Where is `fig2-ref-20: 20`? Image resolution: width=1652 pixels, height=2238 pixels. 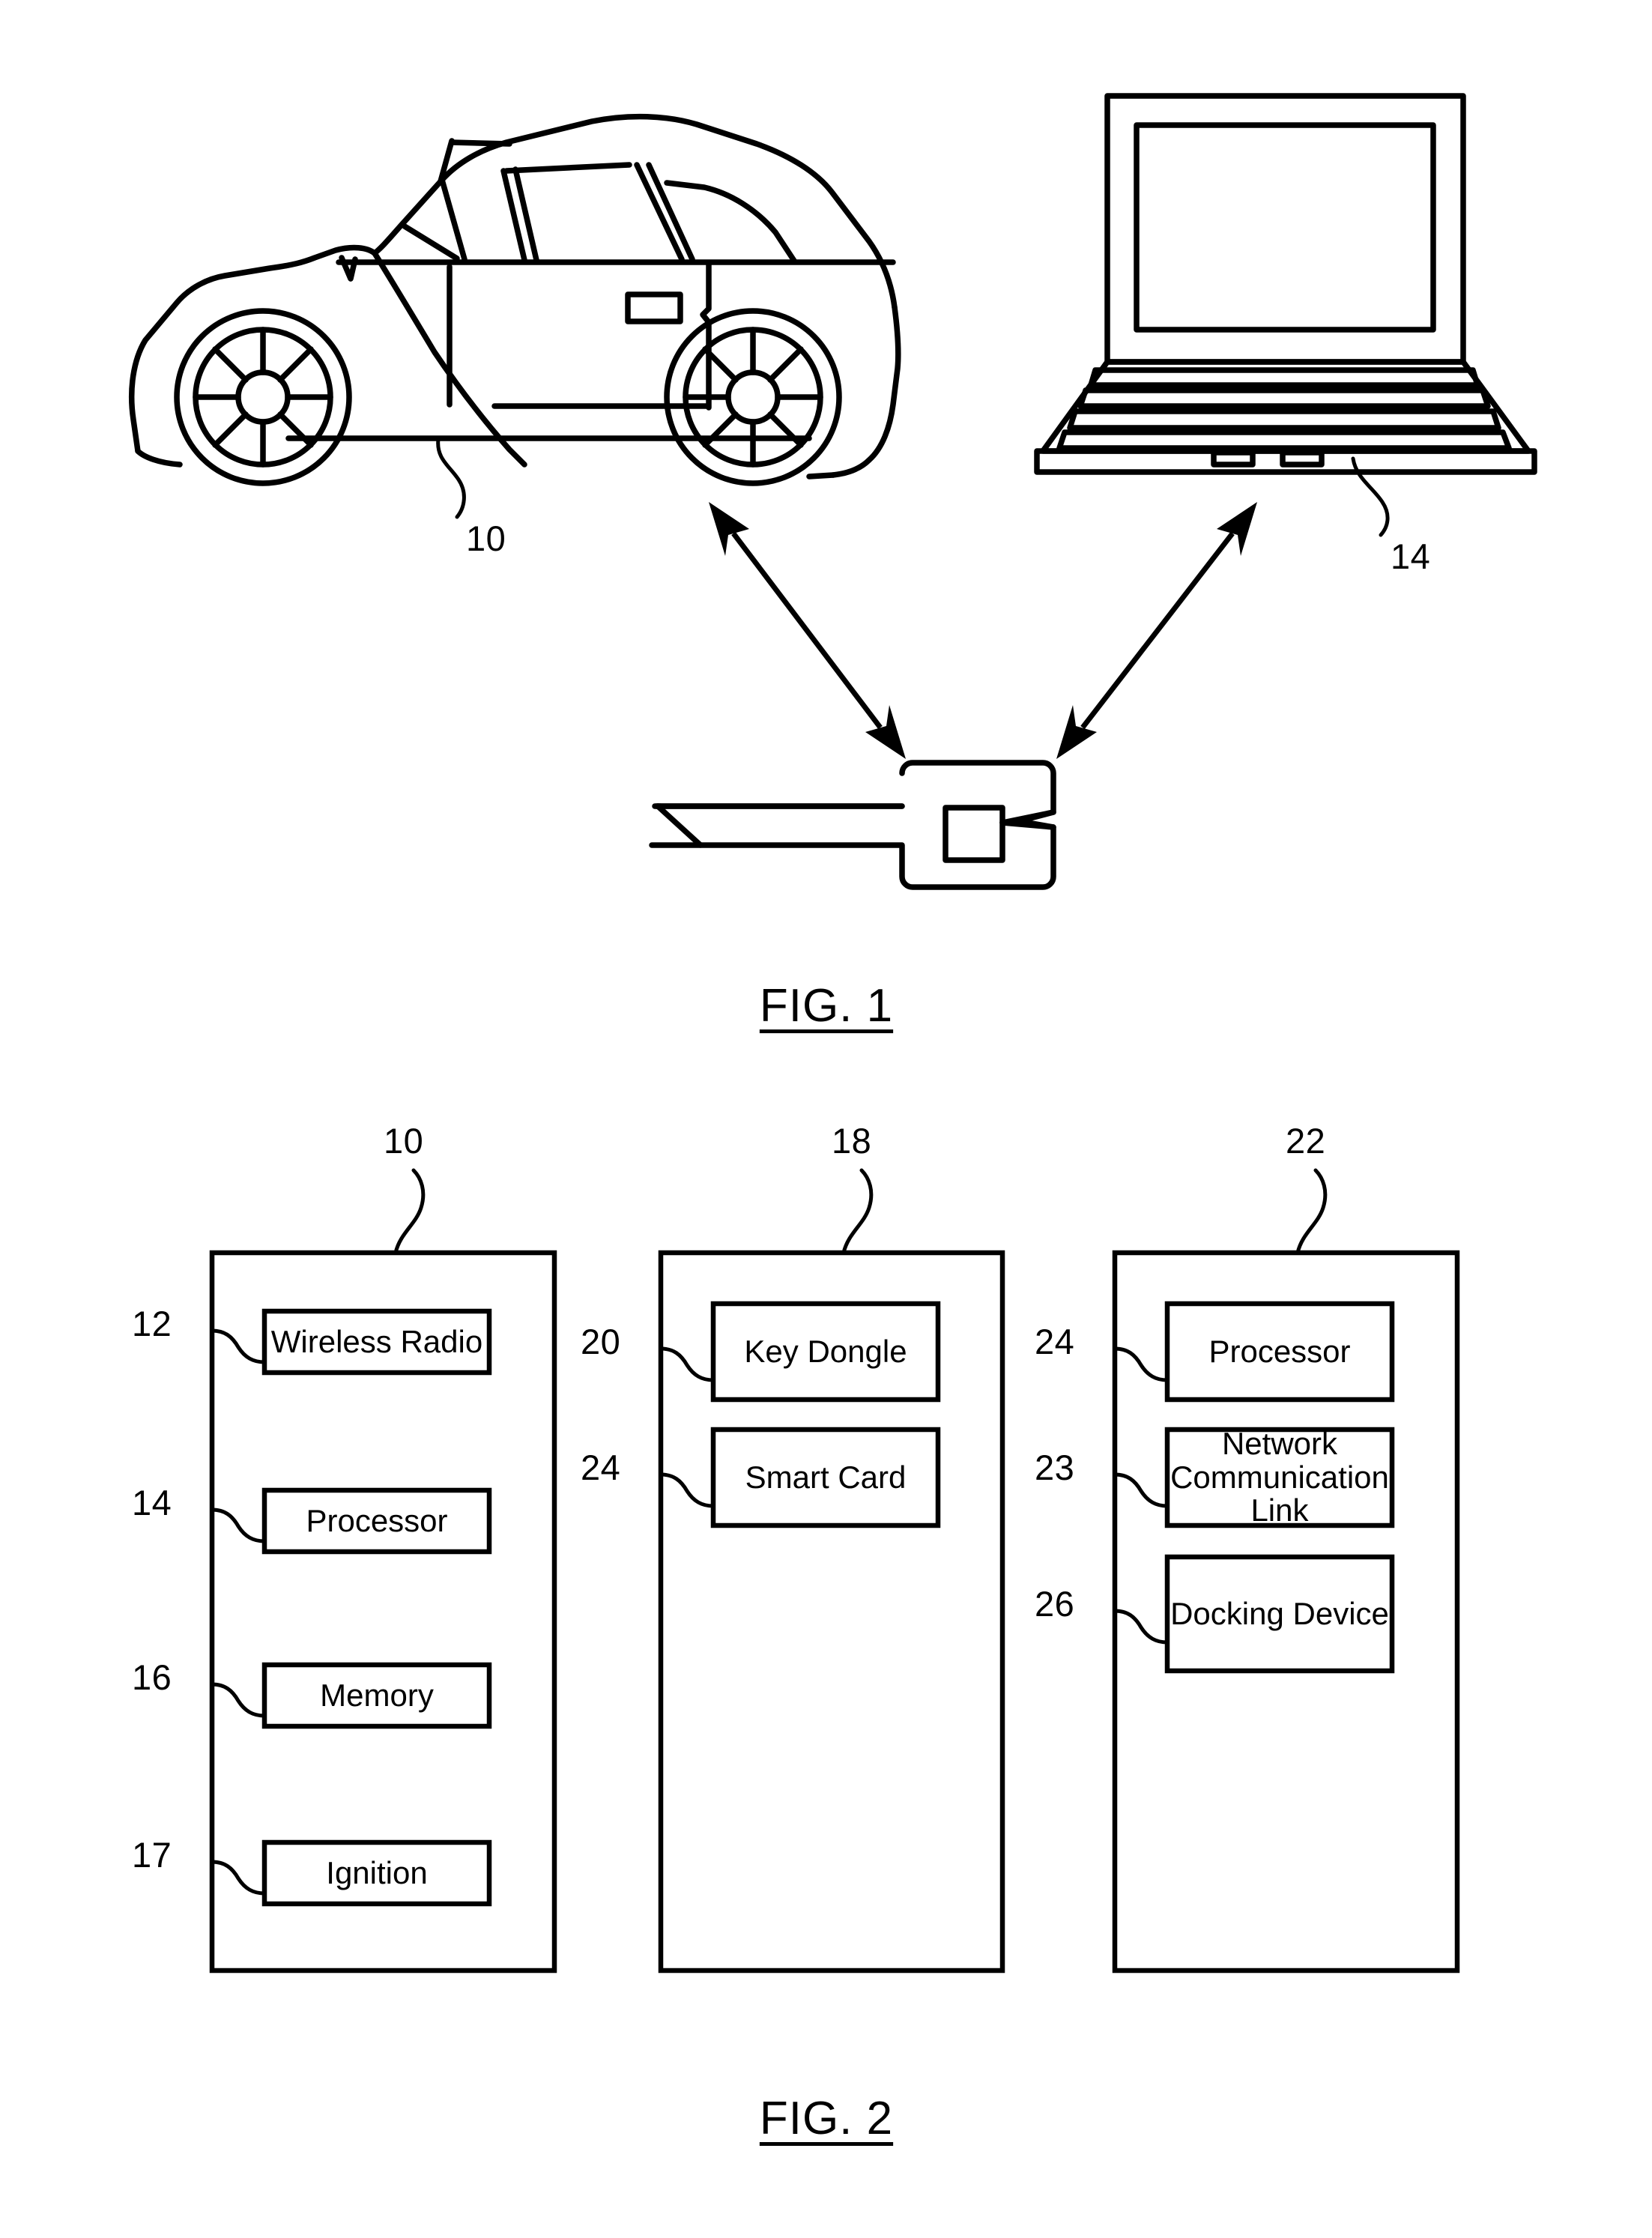 fig2-ref-20: 20 is located at coordinates (601, 1341).